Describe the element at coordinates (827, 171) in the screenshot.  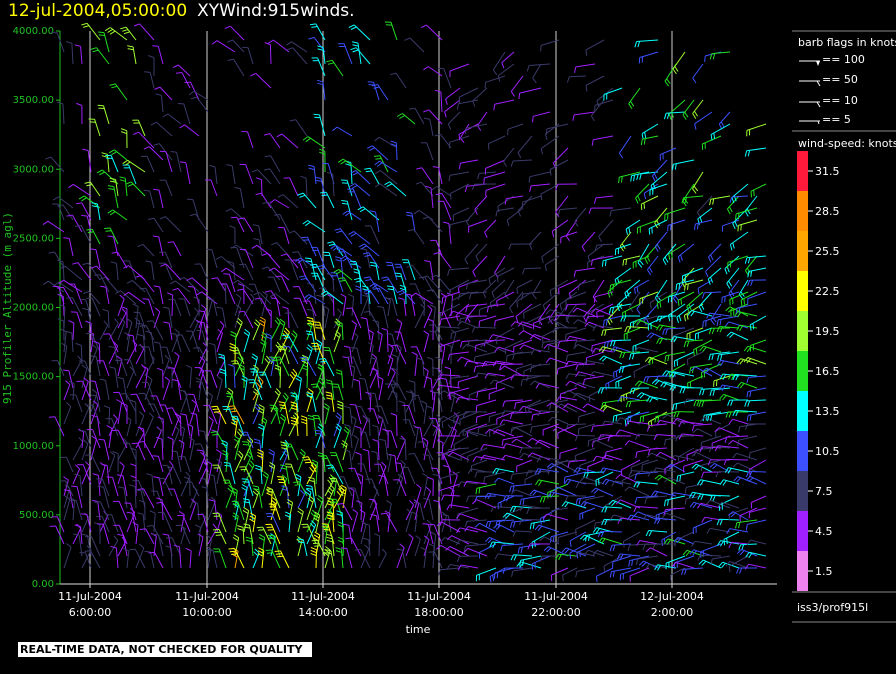
I see `speed-label: 31.5` at that location.